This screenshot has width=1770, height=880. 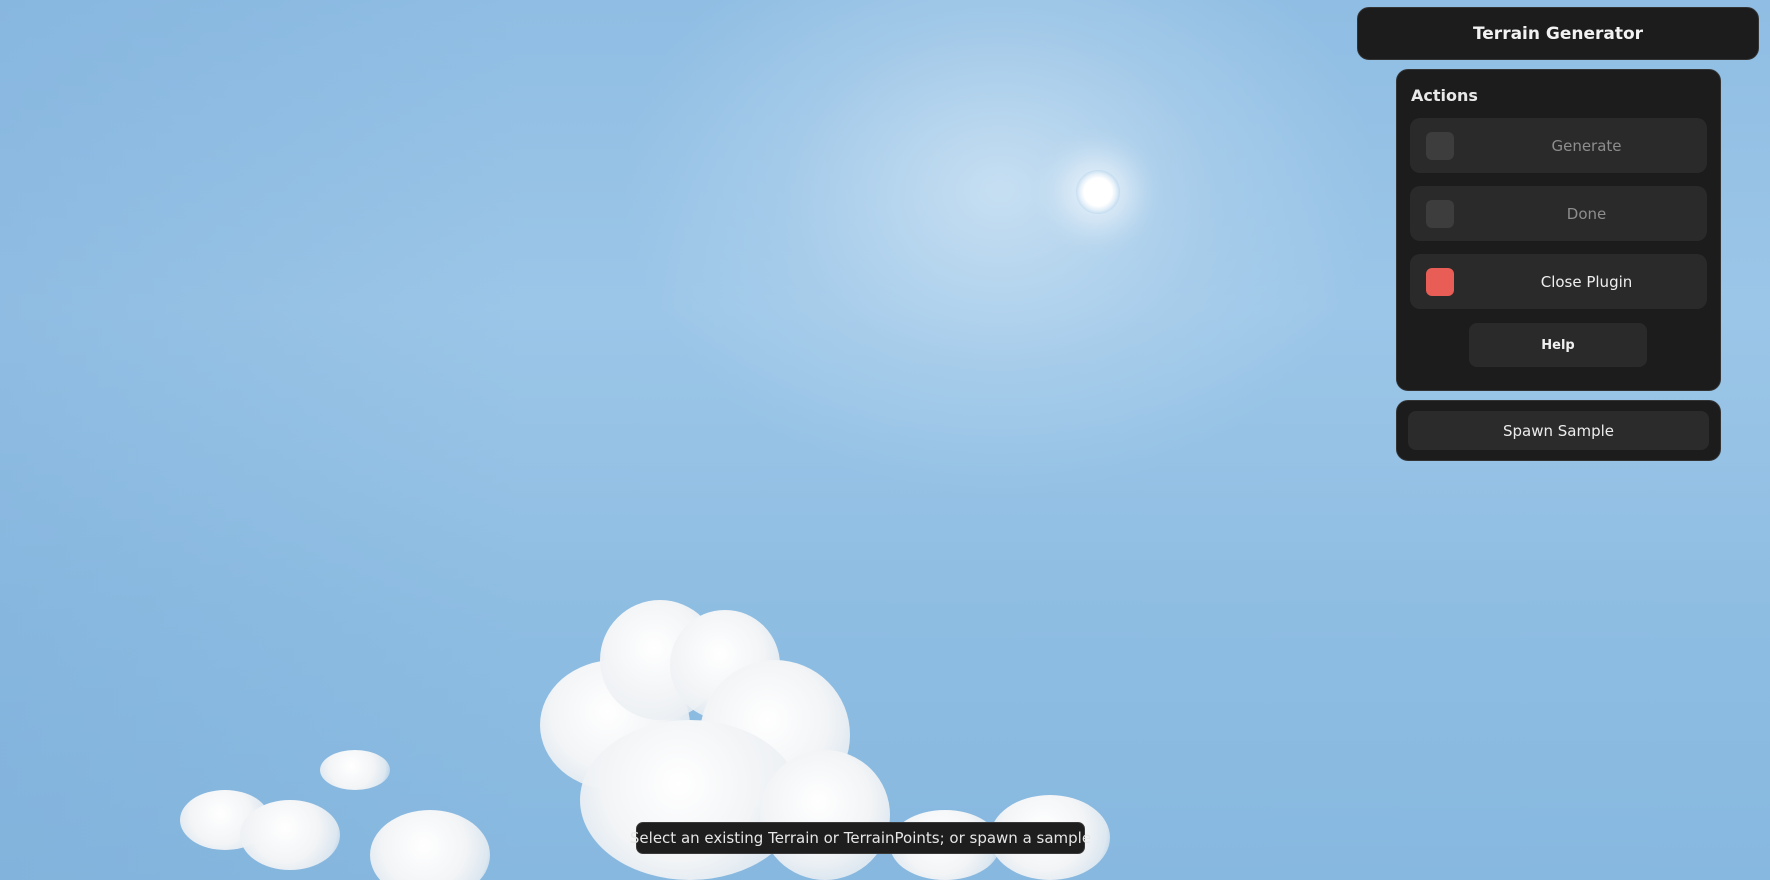 I want to click on done-label: Done, so click(x=1586, y=213).